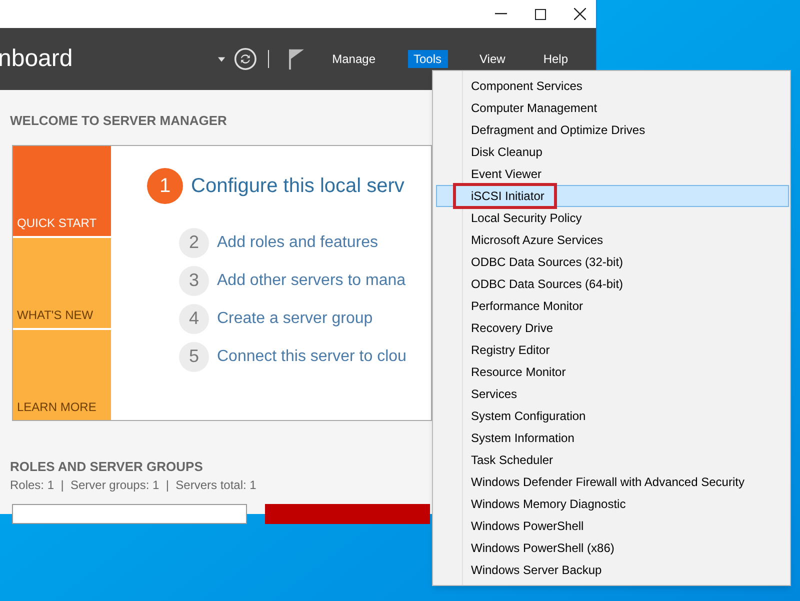 The height and width of the screenshot is (601, 800). I want to click on menu-item: Windows Defender Firewall with Advanced Security, so click(612, 482).